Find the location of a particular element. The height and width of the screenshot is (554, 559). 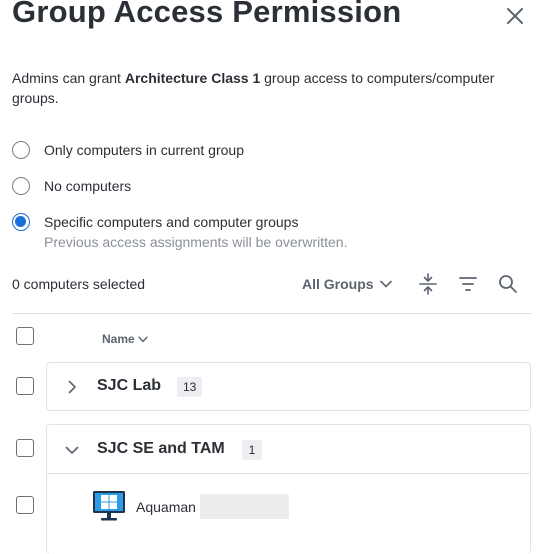

option-label: Only computers in current group is located at coordinates (144, 150).